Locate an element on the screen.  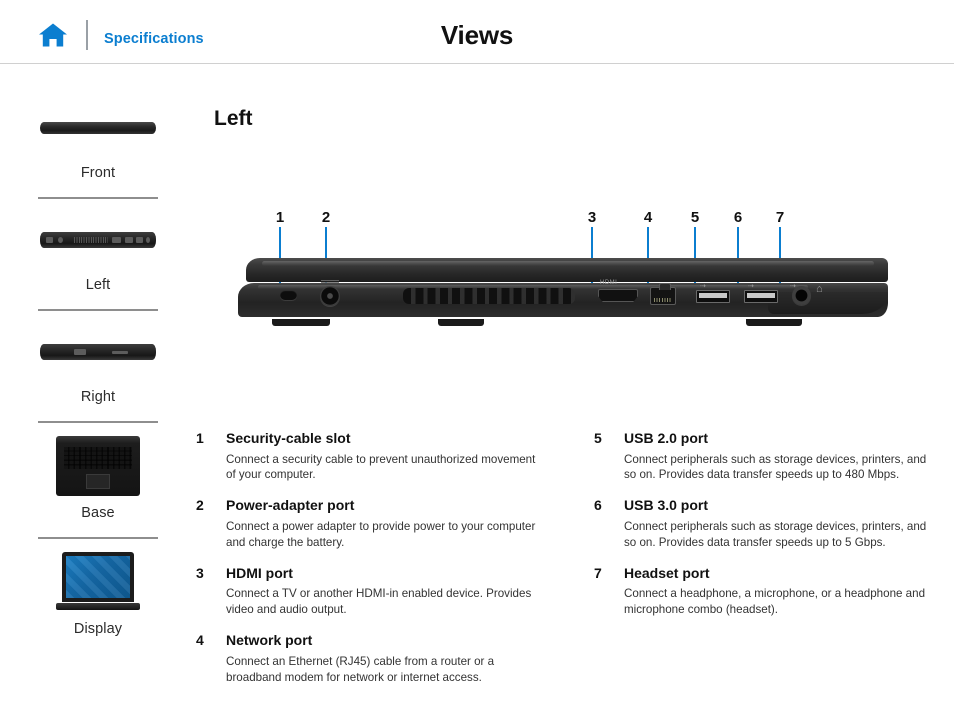
sidebar-item-display: Display is located at coordinates (98, 598).